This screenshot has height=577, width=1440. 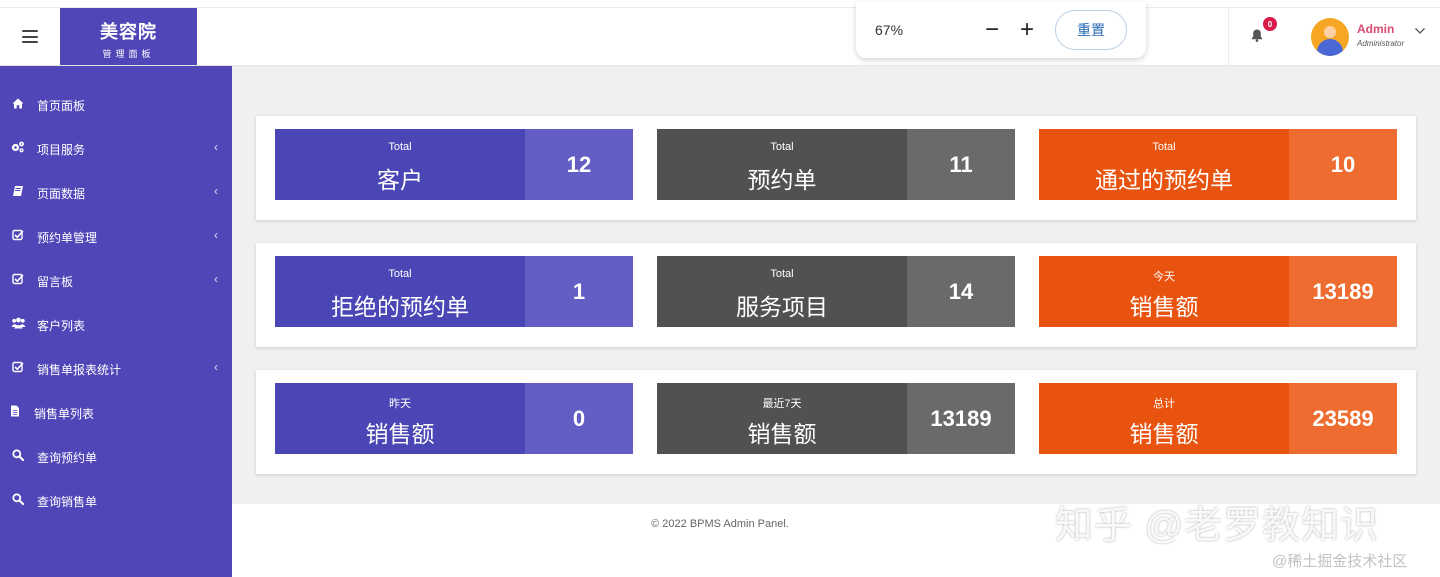 What do you see at coordinates (454, 291) in the screenshot?
I see `stat-card-rejected-appointments: Total 拒绝的预约单 1` at bounding box center [454, 291].